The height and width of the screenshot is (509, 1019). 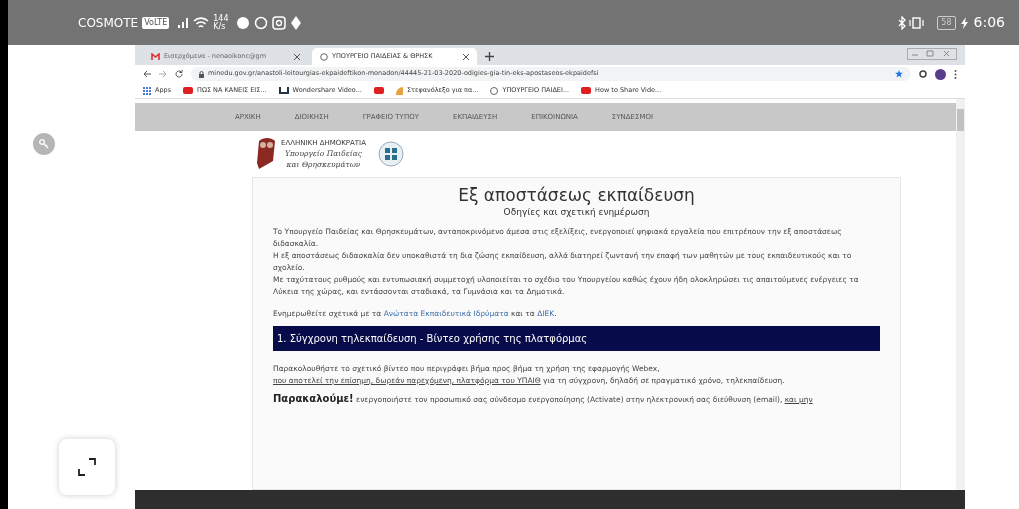 What do you see at coordinates (899, 74) in the screenshot?
I see `star-icon` at bounding box center [899, 74].